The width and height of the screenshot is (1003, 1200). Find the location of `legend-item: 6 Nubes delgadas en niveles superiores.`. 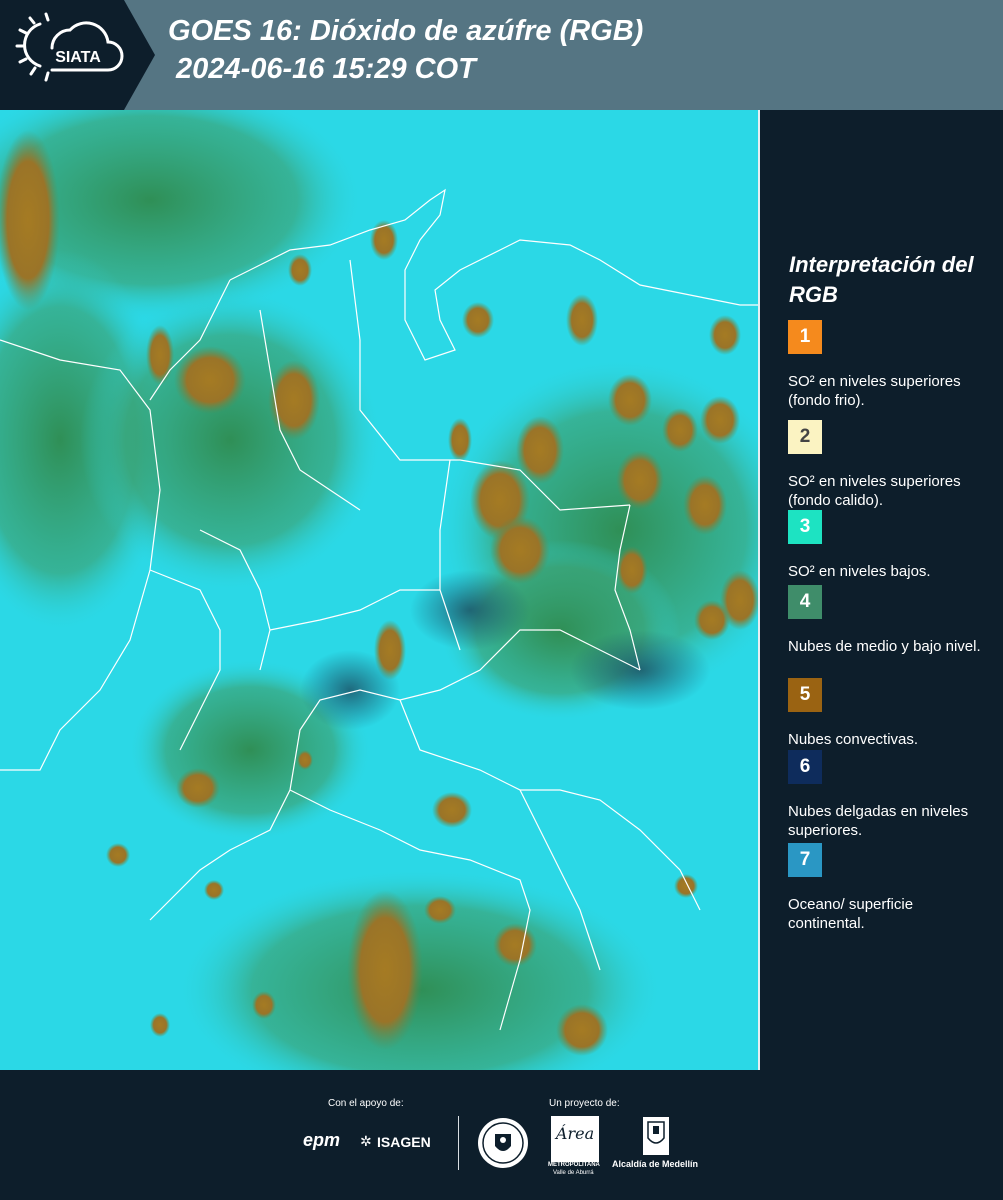

legend-item: 6 Nubes delgadas en niveles superiores. is located at coordinates (888, 795).